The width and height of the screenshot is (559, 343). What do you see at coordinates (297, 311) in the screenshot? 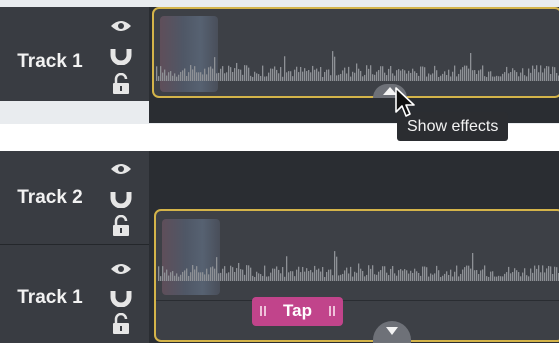
I see `effect-tag-tap: Tap` at bounding box center [297, 311].